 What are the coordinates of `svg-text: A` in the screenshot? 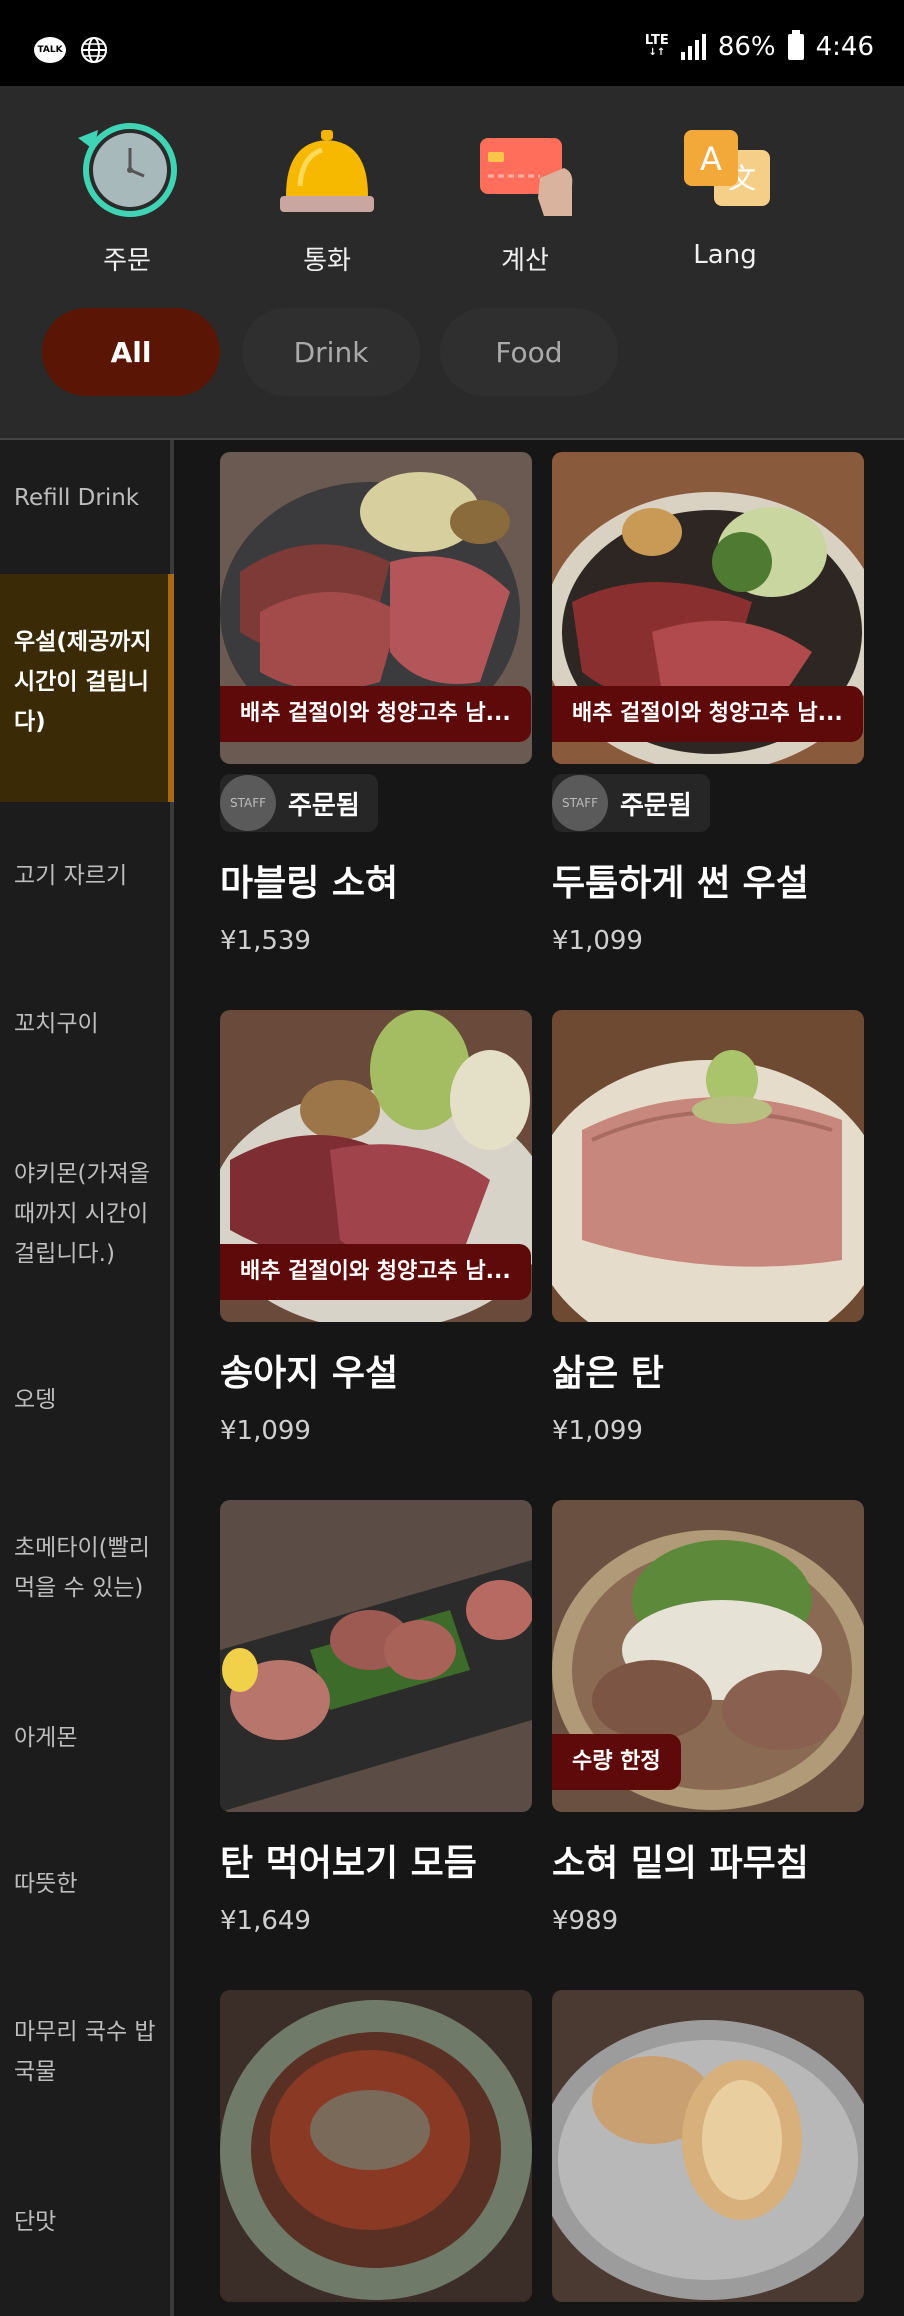 It's located at (711, 159).